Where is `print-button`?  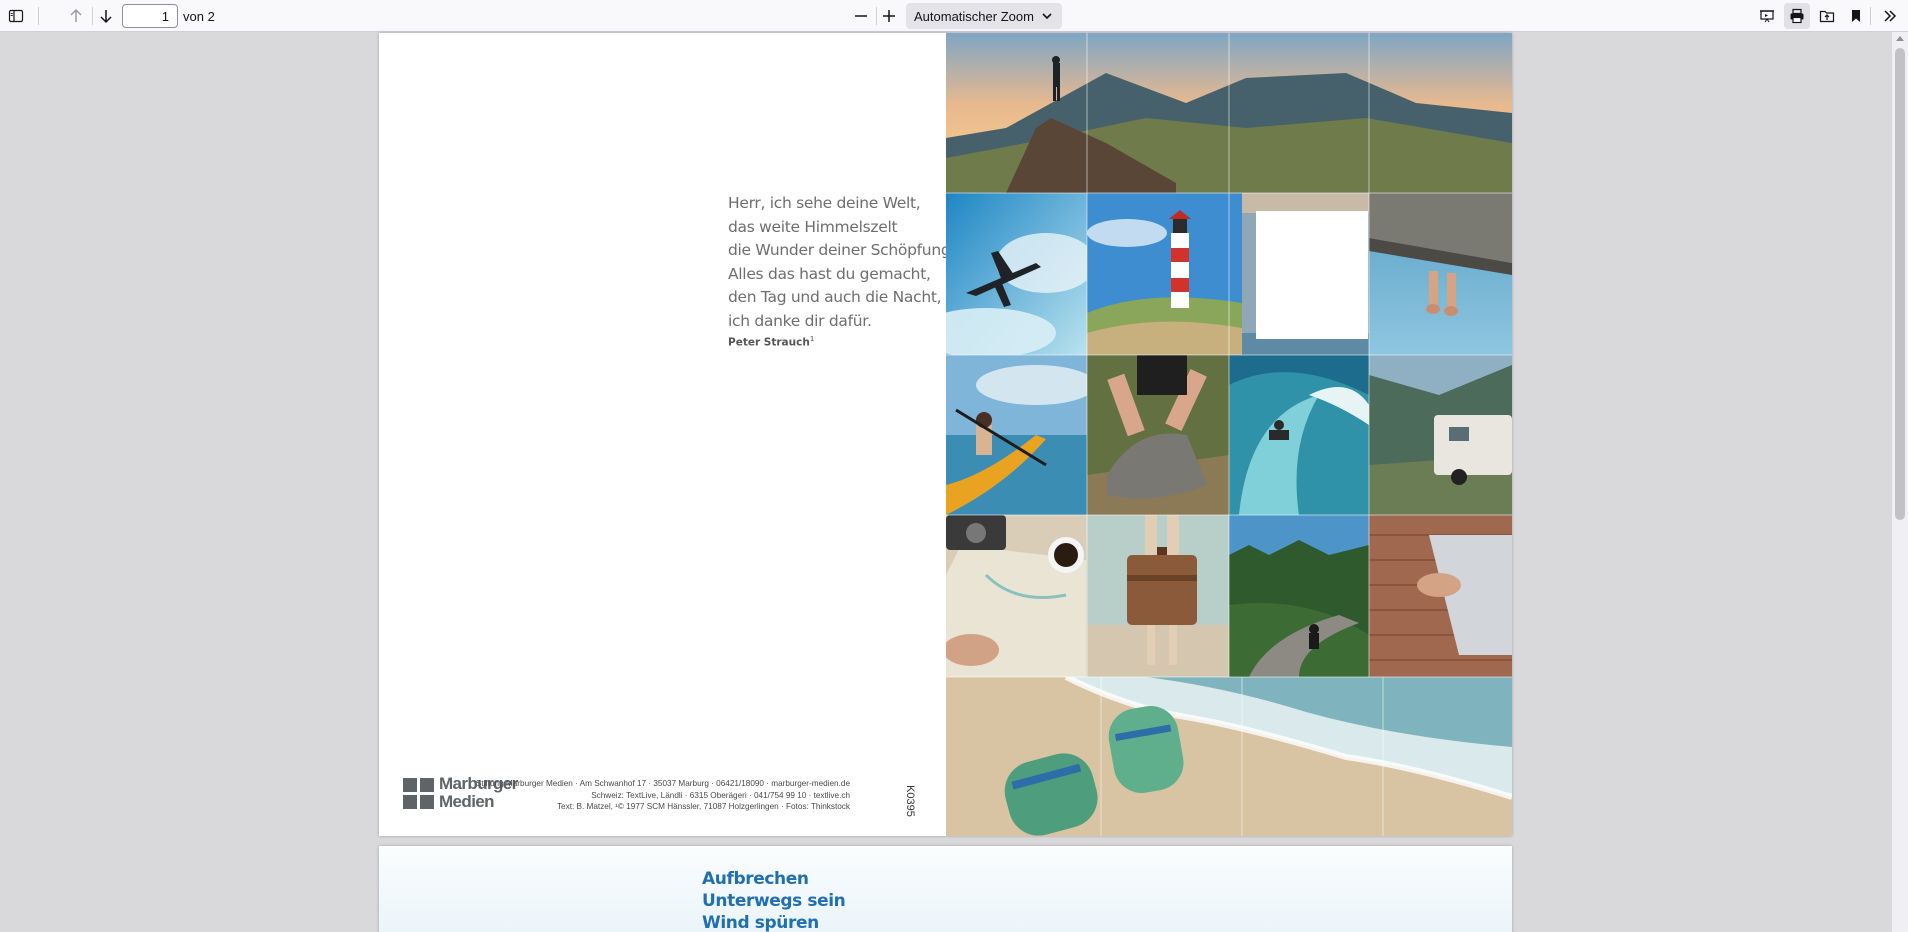 print-button is located at coordinates (1797, 16).